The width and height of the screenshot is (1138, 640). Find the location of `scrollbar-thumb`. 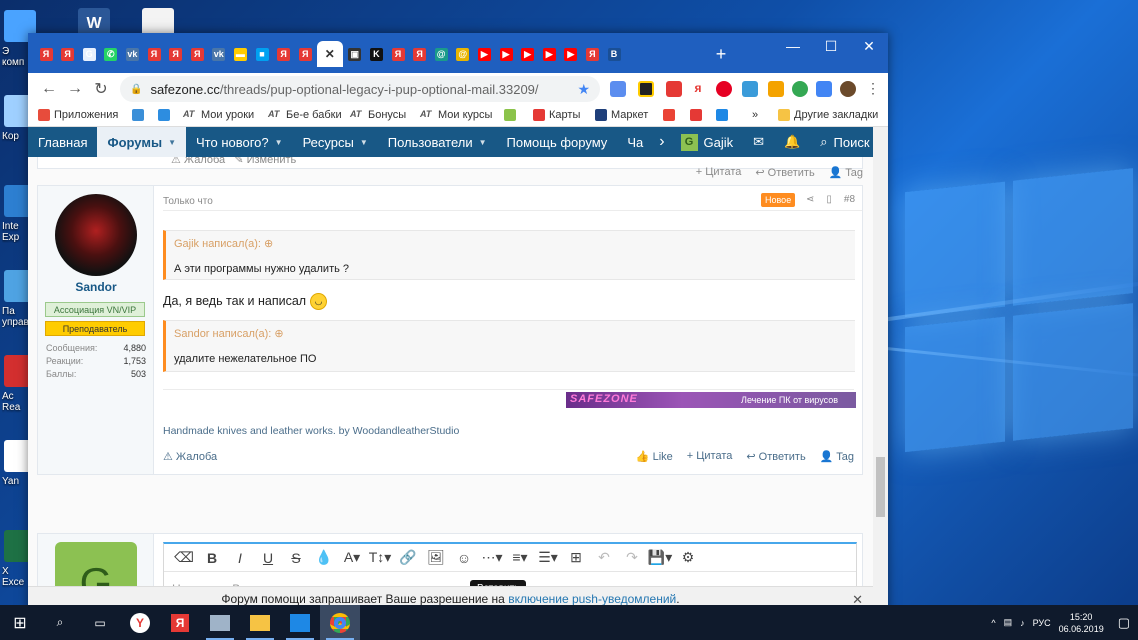

scrollbar-thumb is located at coordinates (880, 487).